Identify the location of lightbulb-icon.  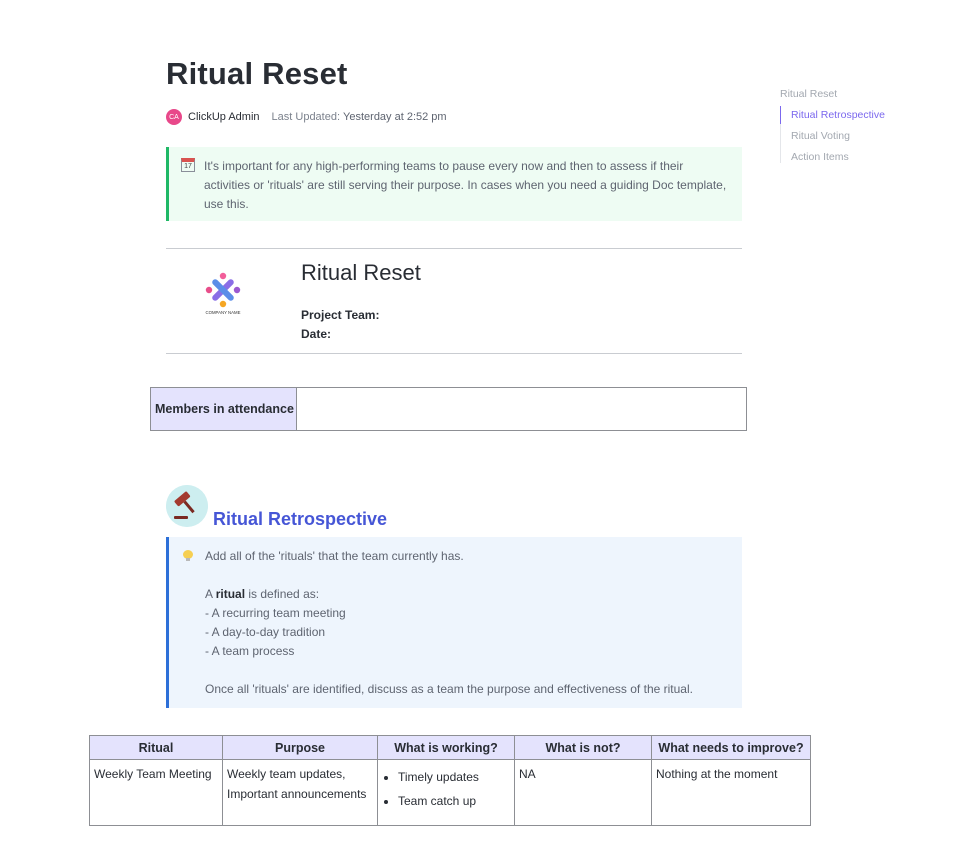
(188, 556).